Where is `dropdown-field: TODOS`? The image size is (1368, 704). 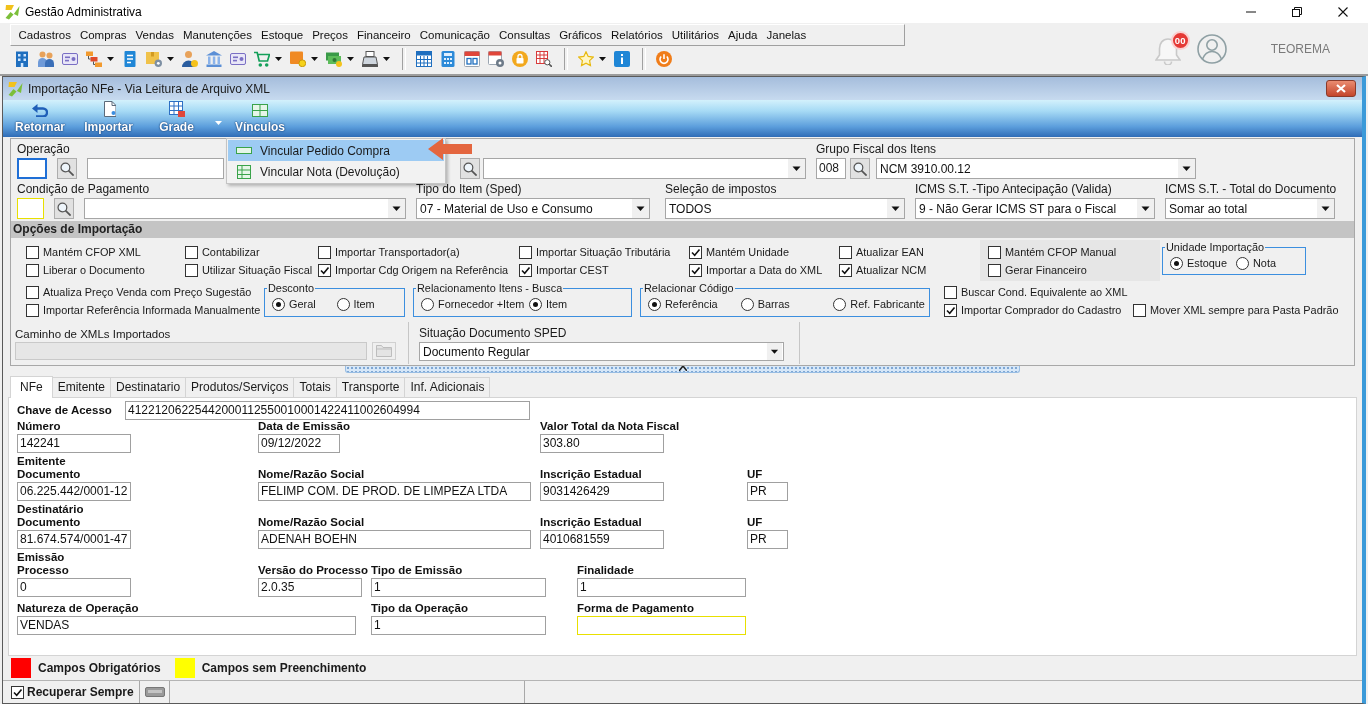 dropdown-field: TODOS is located at coordinates (785, 208).